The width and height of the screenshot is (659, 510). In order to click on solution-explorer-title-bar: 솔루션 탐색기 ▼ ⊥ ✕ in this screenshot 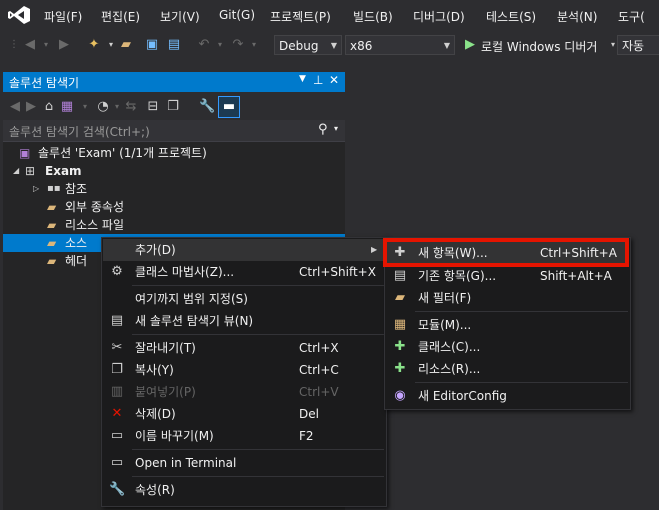, I will do `click(174, 82)`.